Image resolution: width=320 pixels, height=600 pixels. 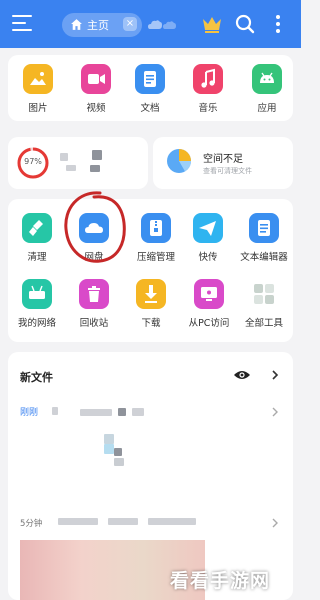 I want to click on category-apps: 应用, so click(x=267, y=89).